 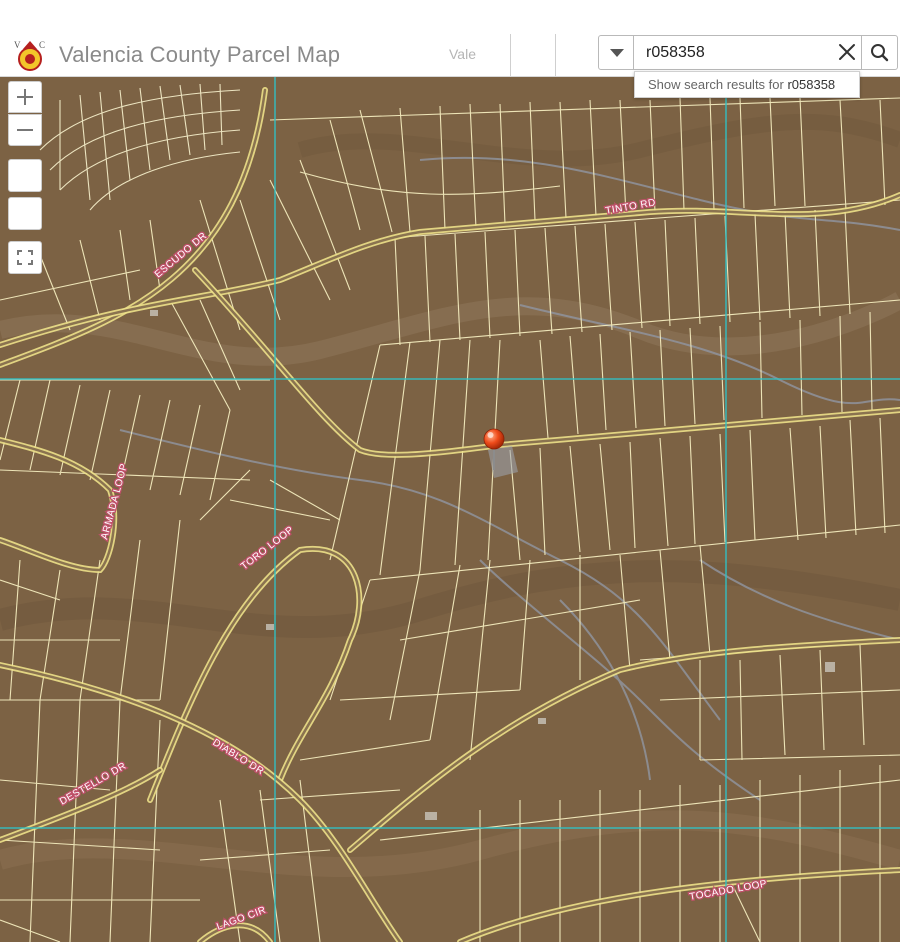 I want to click on close-icon, so click(x=847, y=52).